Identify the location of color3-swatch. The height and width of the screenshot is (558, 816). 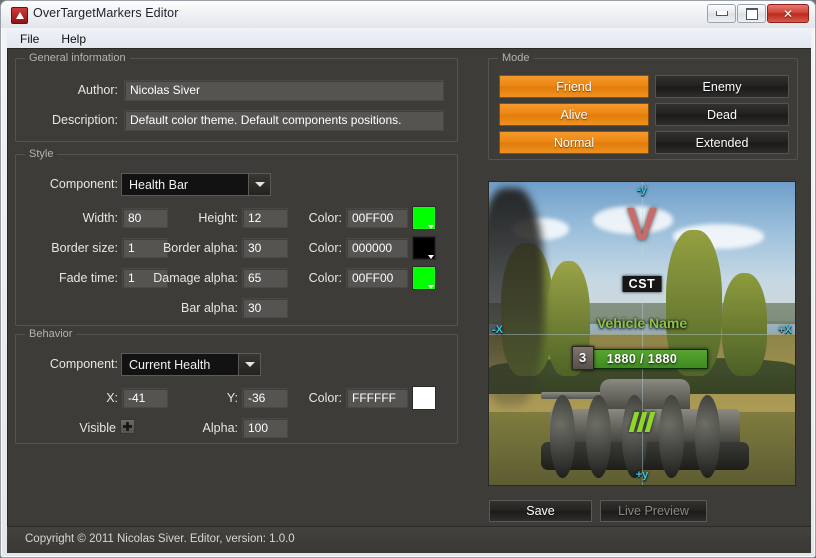
(424, 278).